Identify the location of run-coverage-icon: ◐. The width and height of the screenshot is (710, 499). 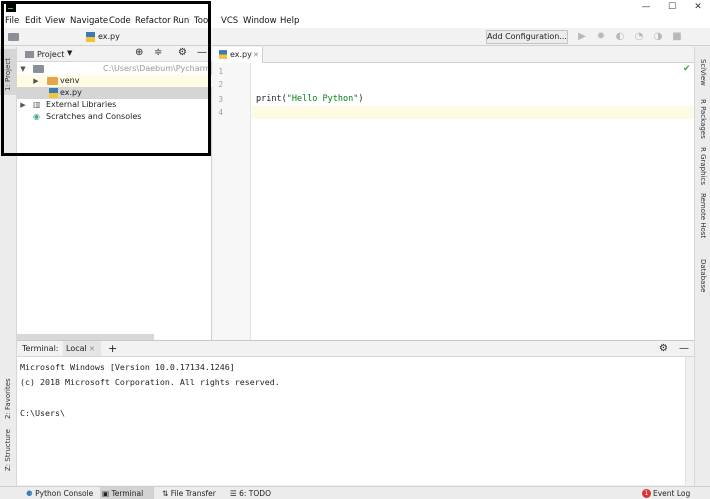
(620, 37).